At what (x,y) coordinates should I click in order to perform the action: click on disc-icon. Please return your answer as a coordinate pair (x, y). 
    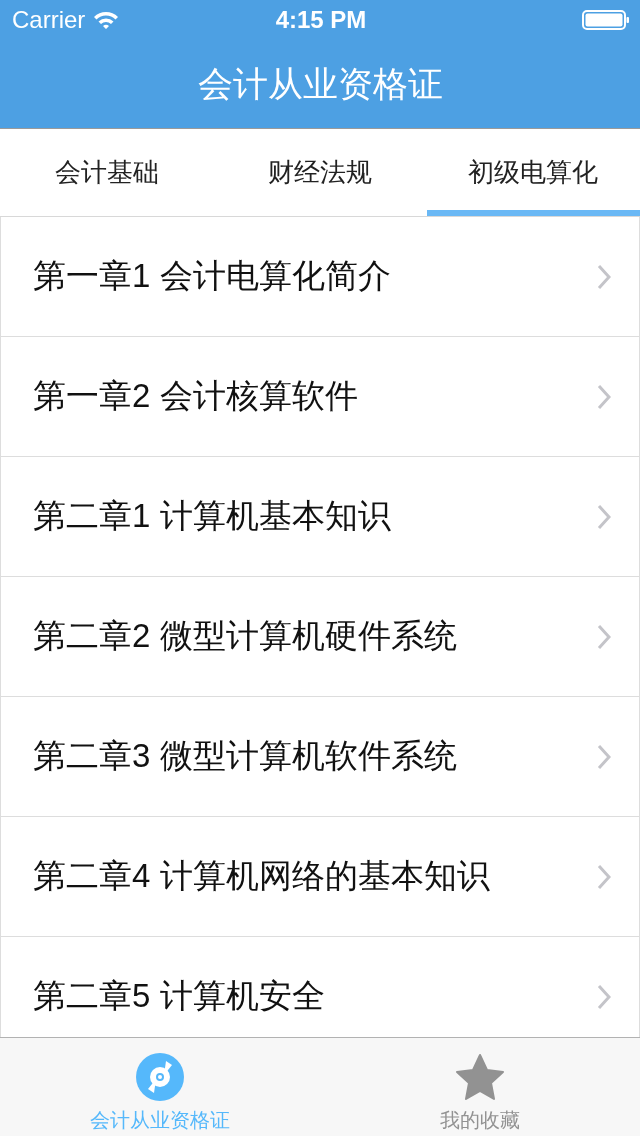
    Looking at the image, I should click on (160, 1077).